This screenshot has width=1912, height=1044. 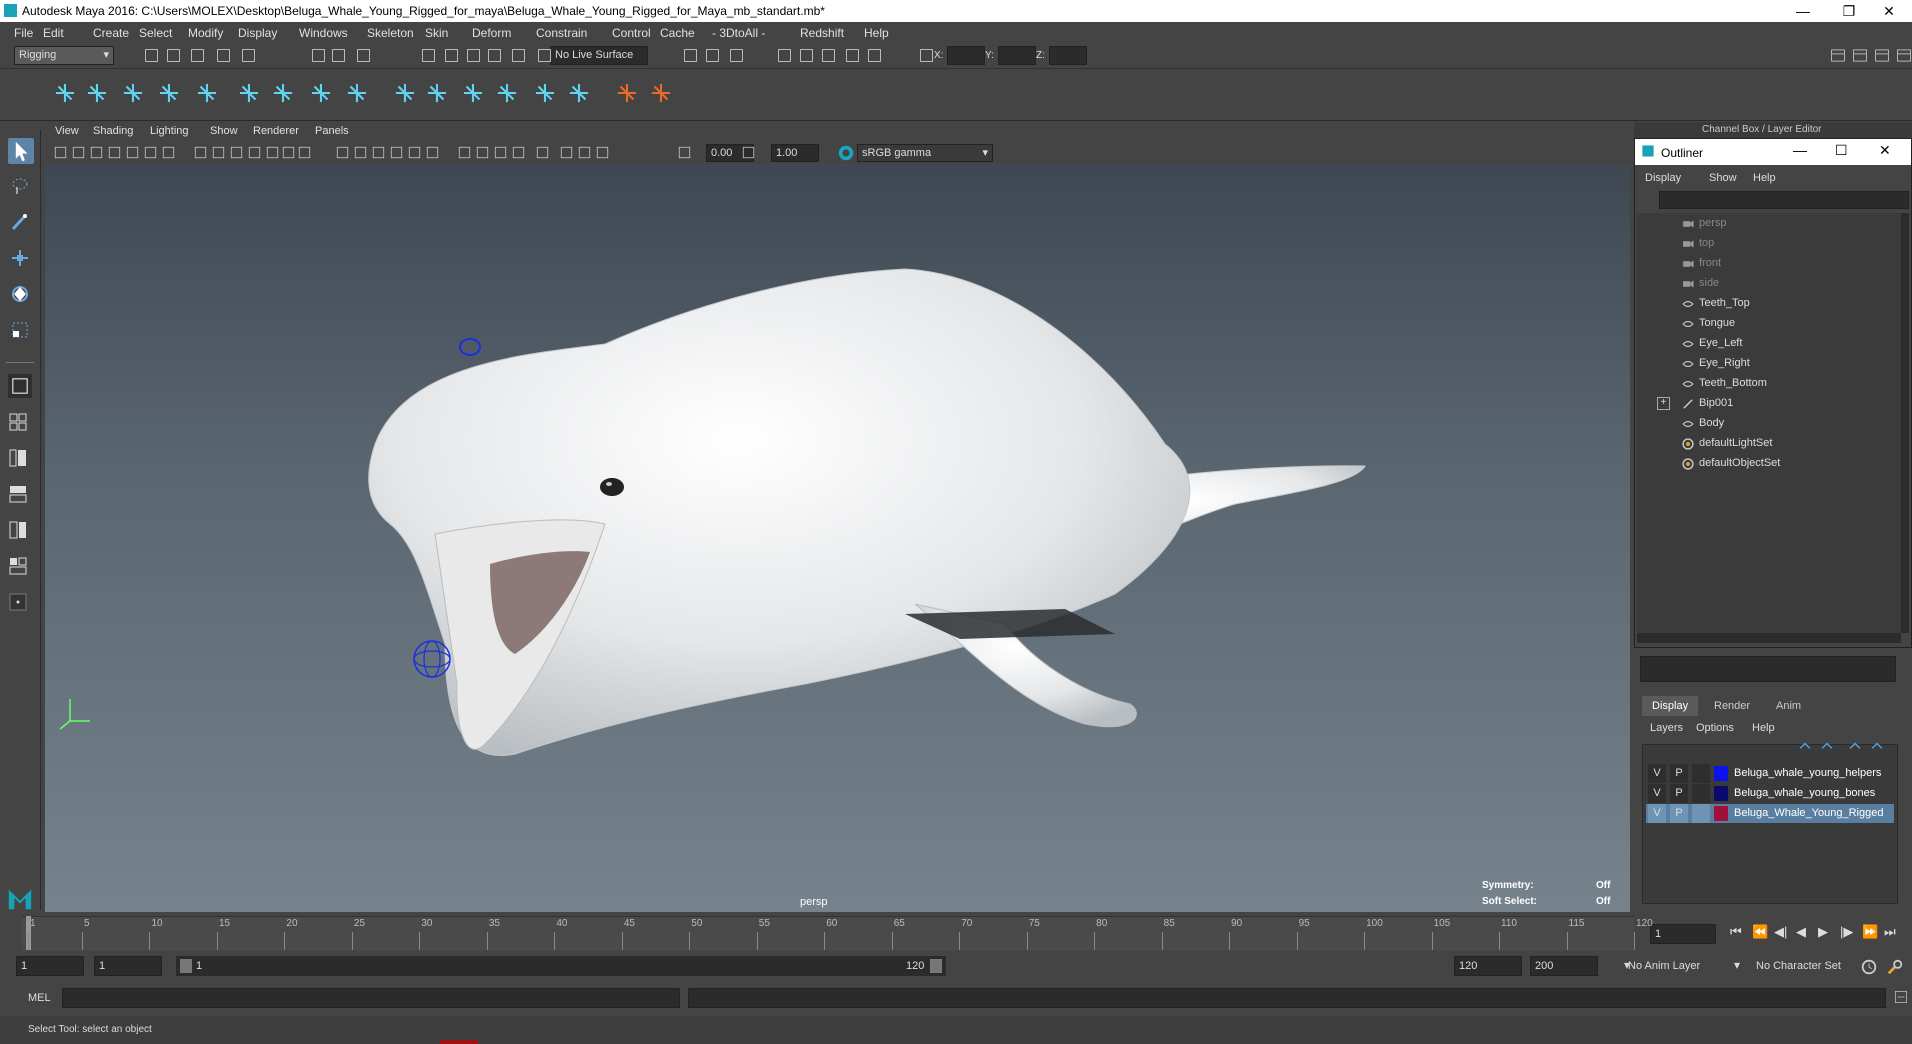 What do you see at coordinates (1784, 200) in the screenshot?
I see `outliner-filter-input` at bounding box center [1784, 200].